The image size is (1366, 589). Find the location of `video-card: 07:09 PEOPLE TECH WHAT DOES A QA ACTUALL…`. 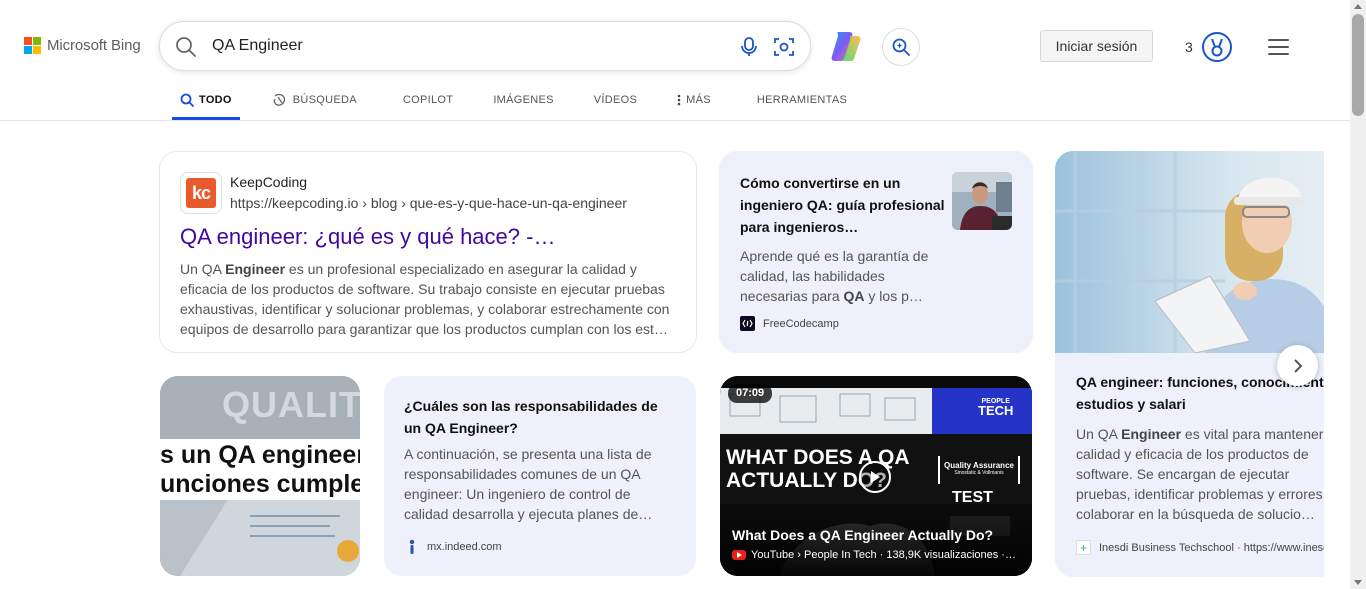

video-card: 07:09 PEOPLE TECH WHAT DOES A QA ACTUALL… is located at coordinates (876, 476).